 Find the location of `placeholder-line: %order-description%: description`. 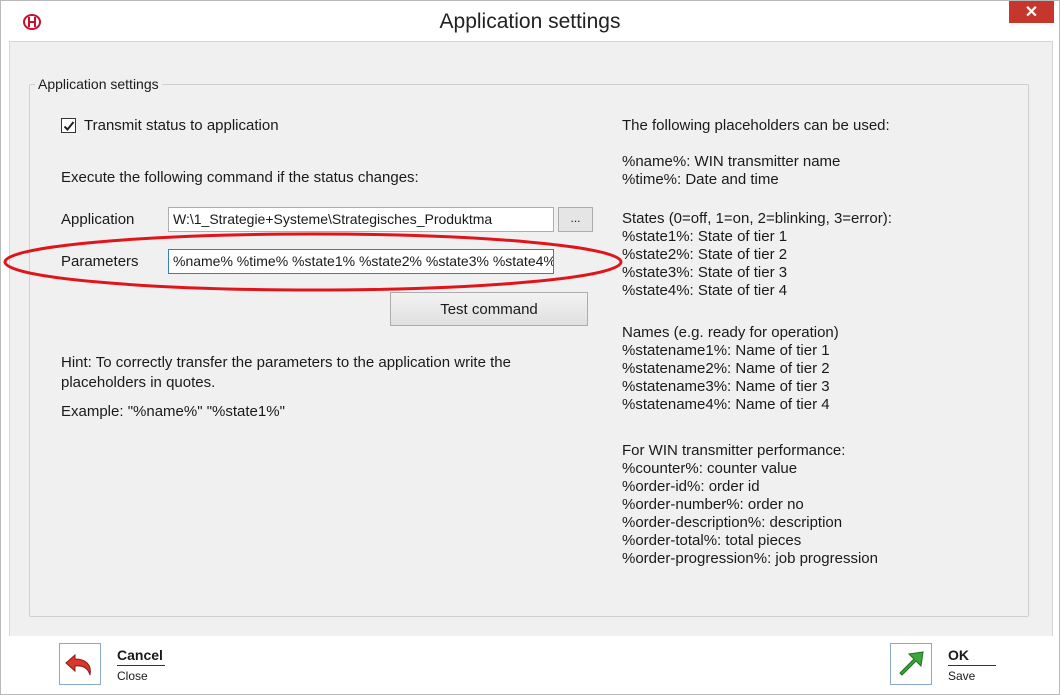

placeholder-line: %order-description%: description is located at coordinates (732, 522).